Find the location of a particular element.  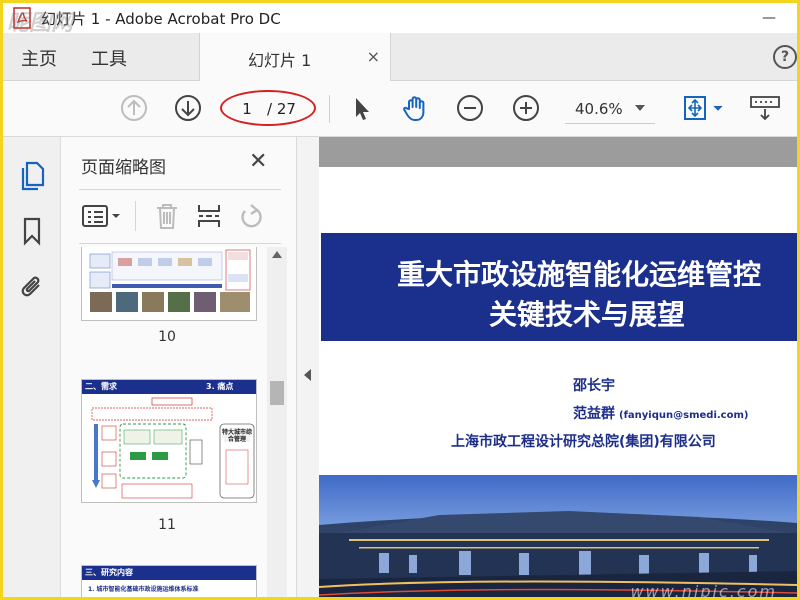

previous-page-icon is located at coordinates (134, 108).